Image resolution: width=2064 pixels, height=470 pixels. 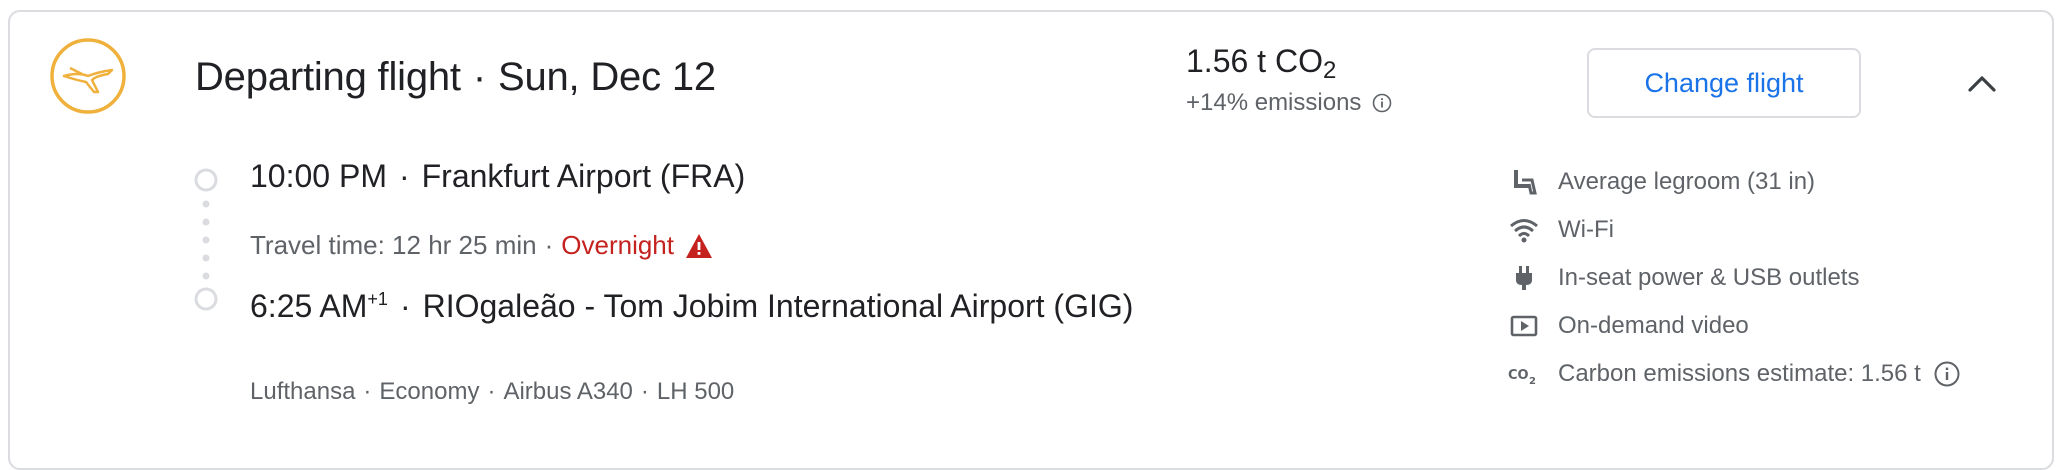 I want to click on amenity-label: In-seat power & USB outlets, so click(x=1709, y=277).